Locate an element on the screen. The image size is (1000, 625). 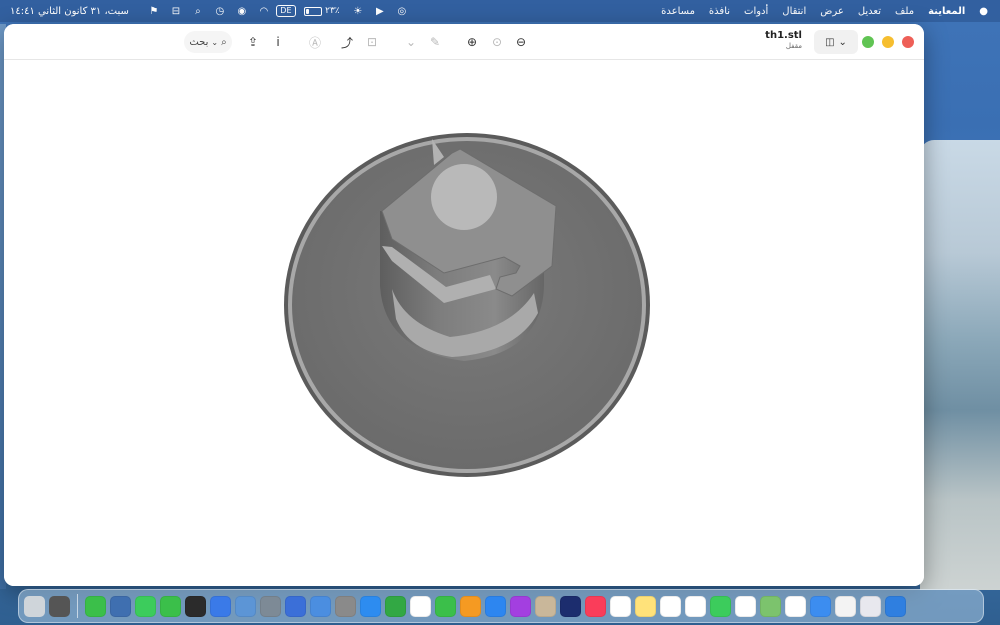
close-button is located at coordinates (908, 42).